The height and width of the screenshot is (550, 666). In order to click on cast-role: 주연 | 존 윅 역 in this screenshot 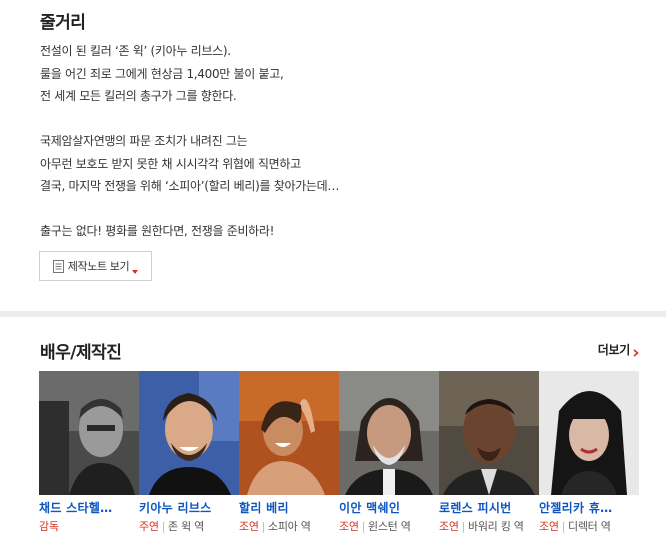, I will do `click(171, 526)`.